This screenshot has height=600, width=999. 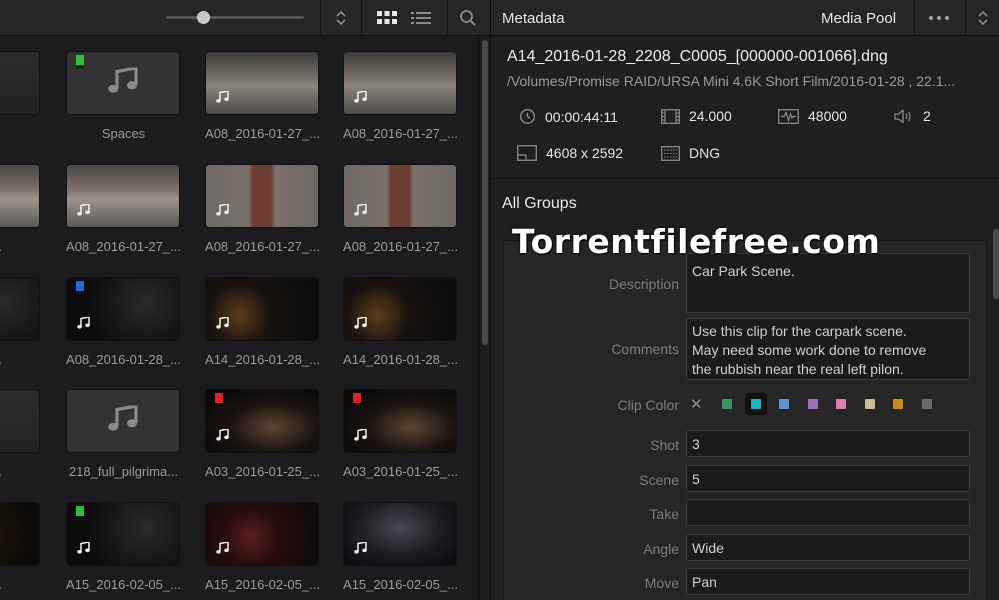 I want to click on scene-field: 5, so click(x=828, y=478).